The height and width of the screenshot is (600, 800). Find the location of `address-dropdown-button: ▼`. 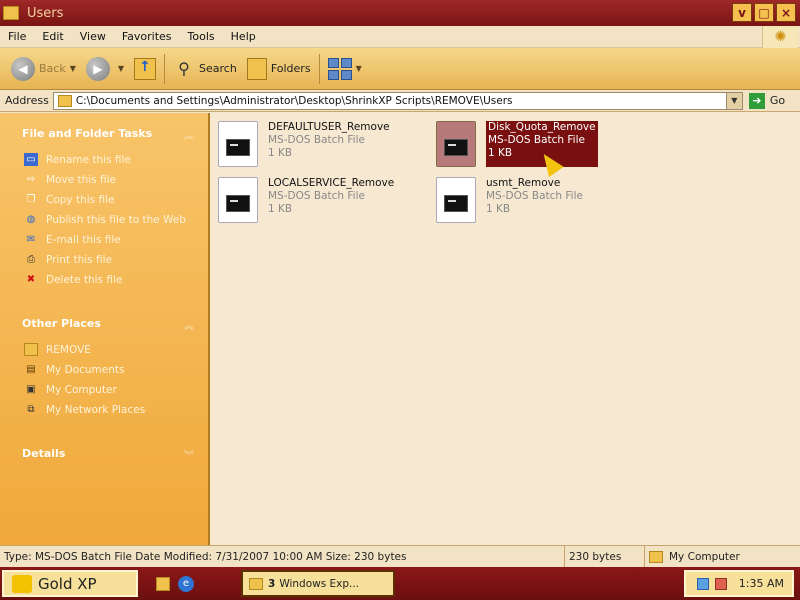

address-dropdown-button: ▼ is located at coordinates (733, 100).